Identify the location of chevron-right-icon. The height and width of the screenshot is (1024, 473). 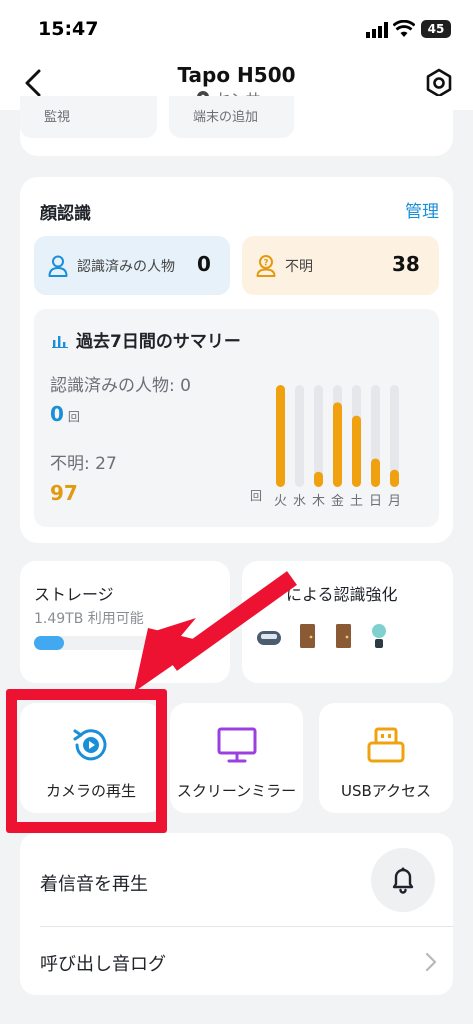
(431, 962).